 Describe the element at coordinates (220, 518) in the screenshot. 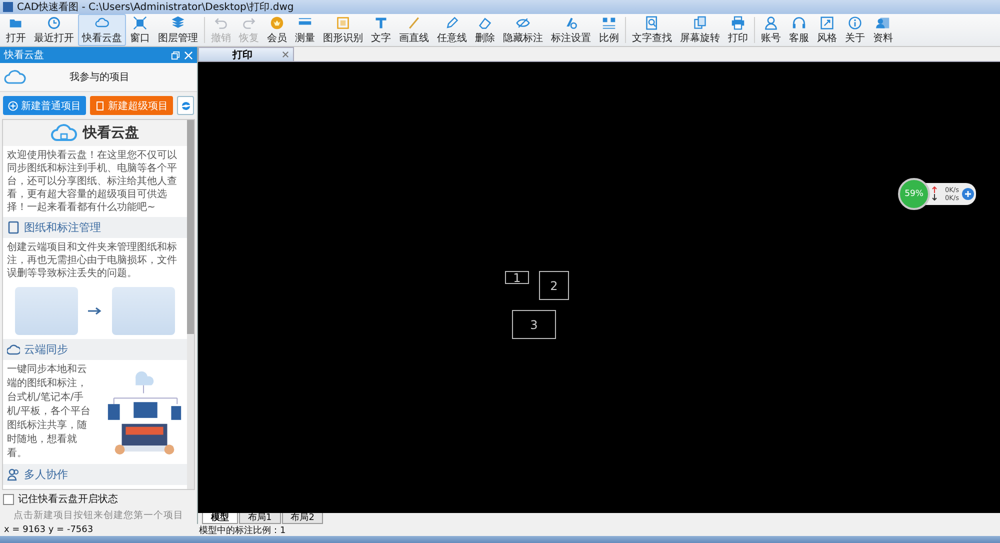

I see `layout-tab: 模型` at that location.